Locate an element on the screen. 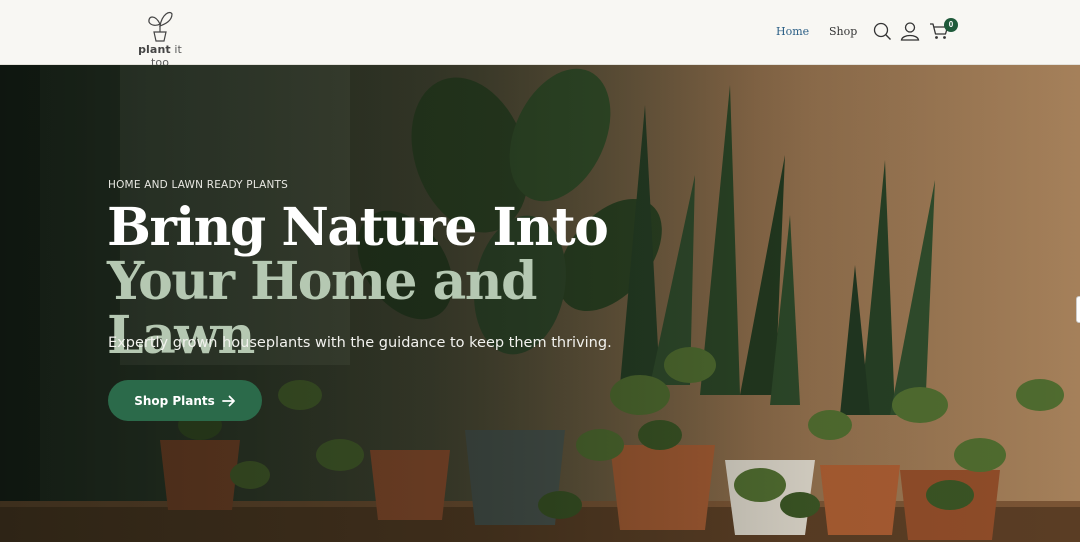 The width and height of the screenshot is (1080, 542). shop-plants-button: Shop Plants is located at coordinates (185, 400).